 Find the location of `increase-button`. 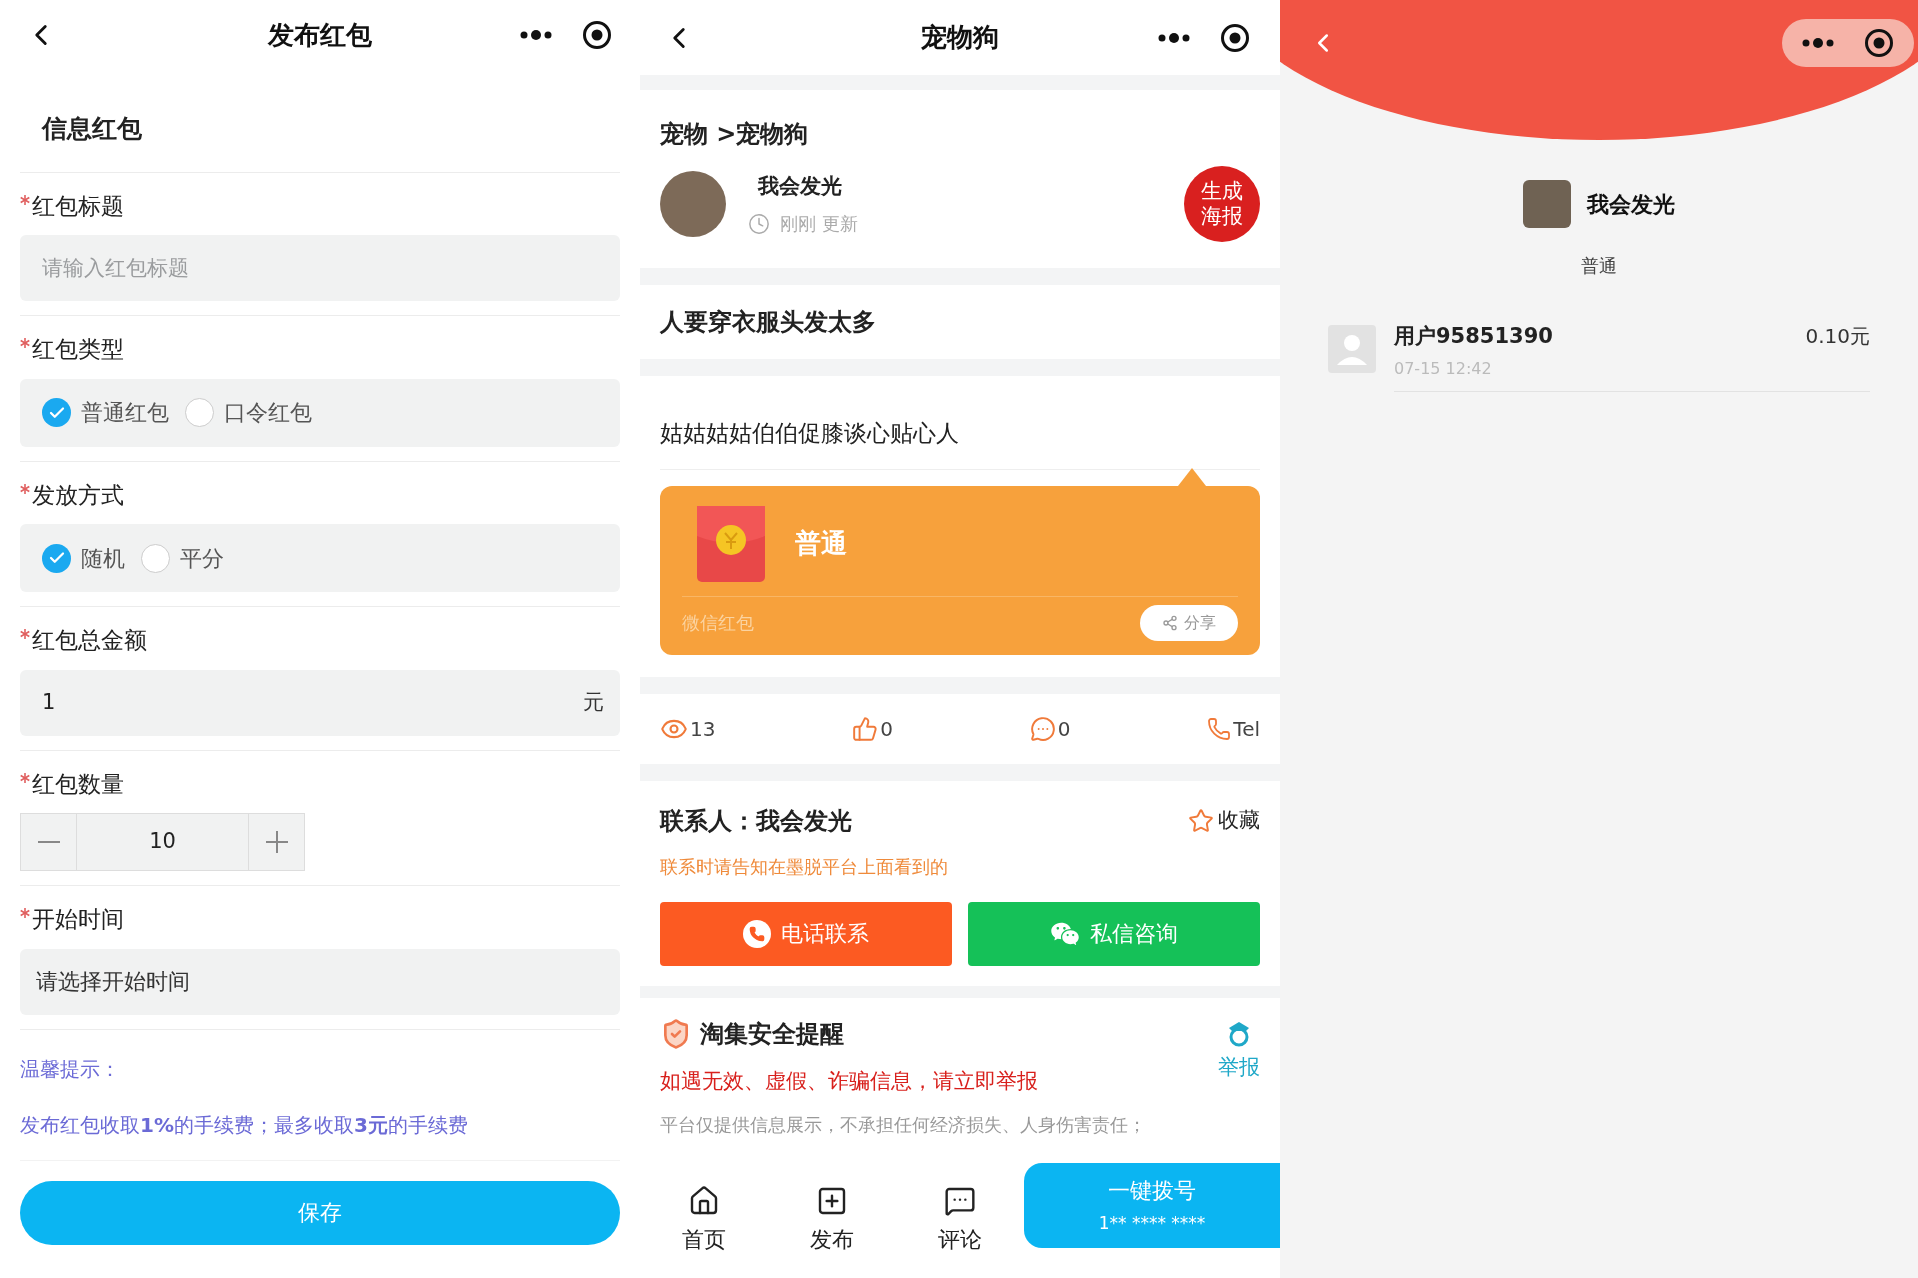

increase-button is located at coordinates (276, 842).